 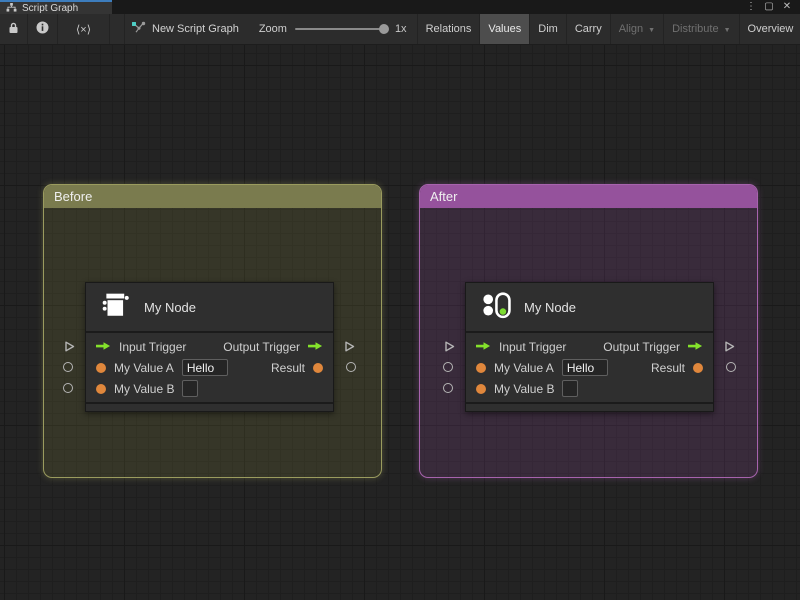 I want to click on dim-button: Dim, so click(x=548, y=29).